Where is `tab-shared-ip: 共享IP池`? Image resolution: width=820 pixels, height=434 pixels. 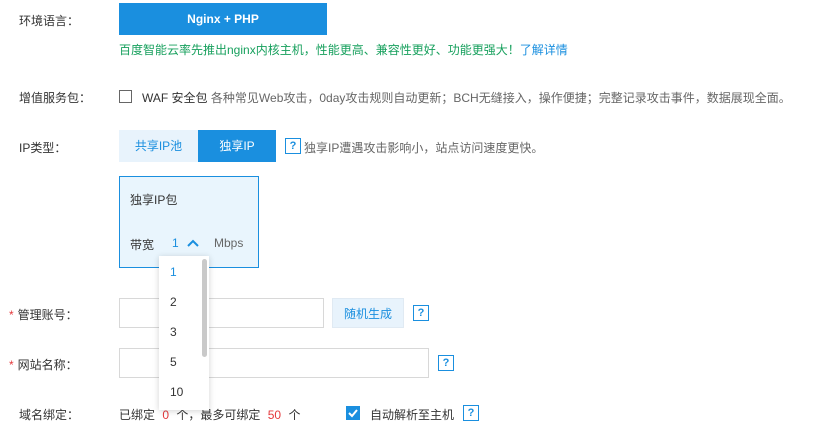 tab-shared-ip: 共享IP池 is located at coordinates (158, 146).